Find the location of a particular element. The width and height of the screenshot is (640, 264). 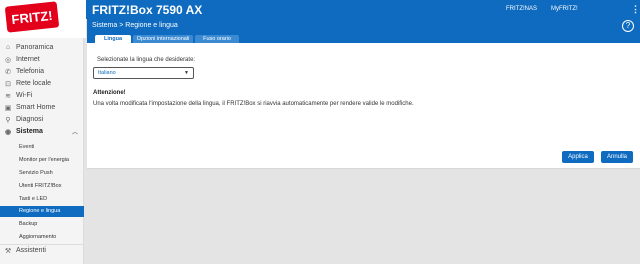

sidebar-item-wifi: ≋ Wi-Fi is located at coordinates (42, 95).